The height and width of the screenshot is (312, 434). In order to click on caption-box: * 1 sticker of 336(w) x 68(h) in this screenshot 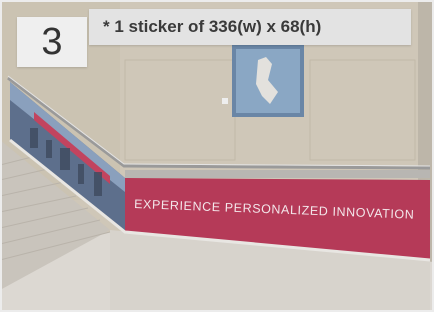, I will do `click(250, 27)`.